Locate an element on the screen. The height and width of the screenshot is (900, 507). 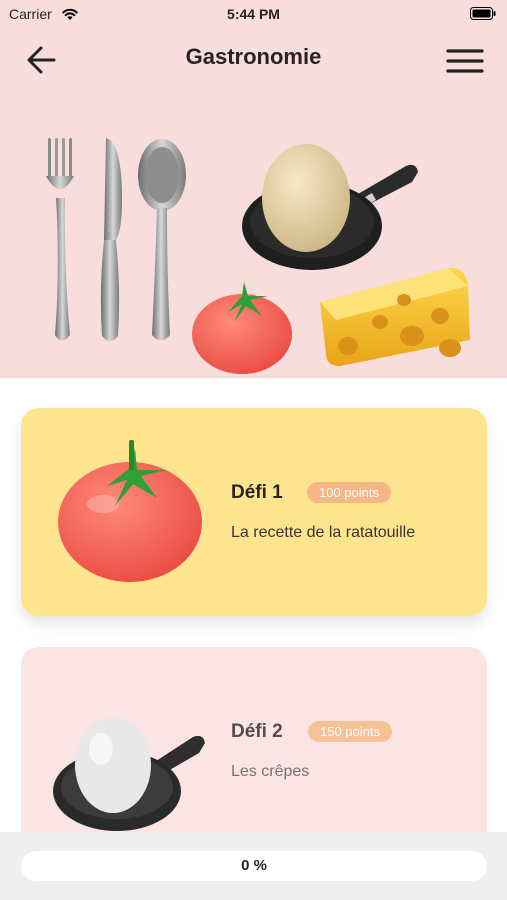
spoon-icon is located at coordinates (162, 240).